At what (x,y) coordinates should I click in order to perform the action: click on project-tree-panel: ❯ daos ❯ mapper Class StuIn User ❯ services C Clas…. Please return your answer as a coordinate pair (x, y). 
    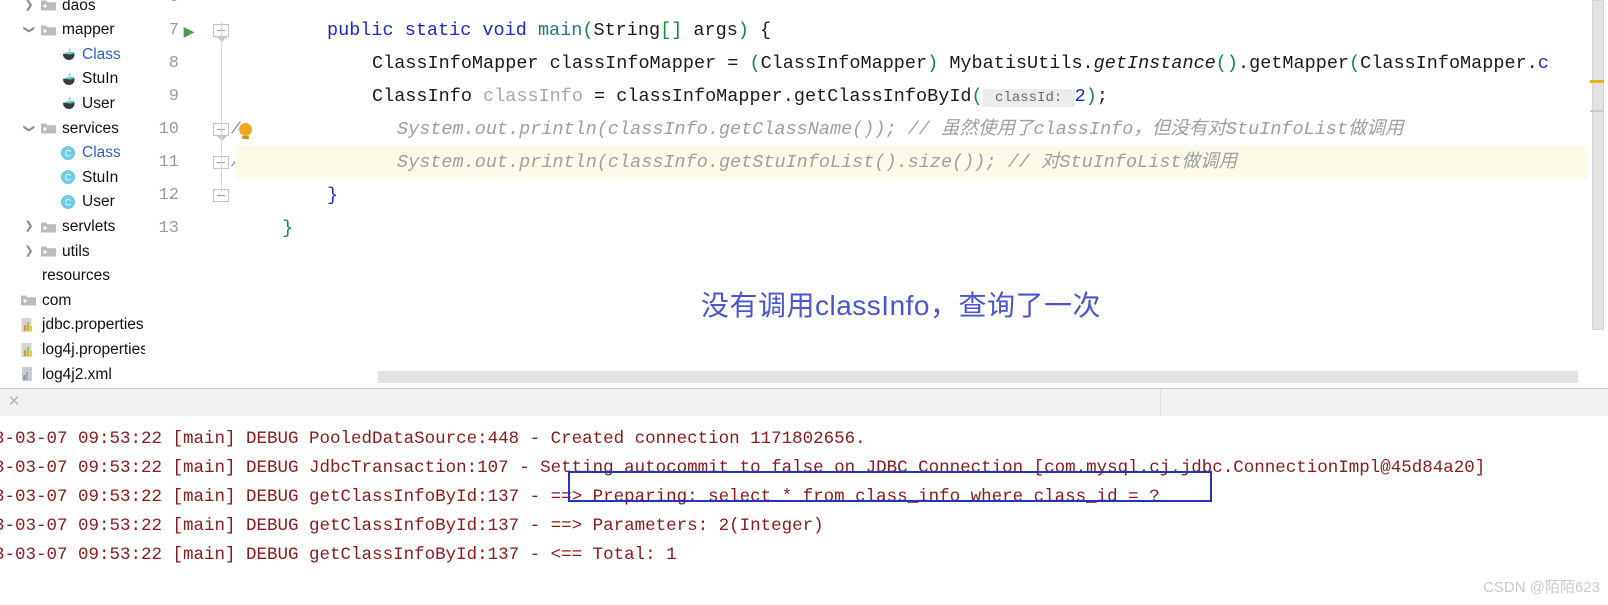
    Looking at the image, I should click on (72, 194).